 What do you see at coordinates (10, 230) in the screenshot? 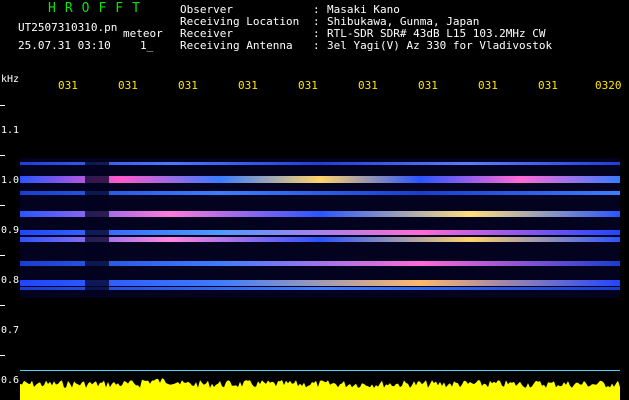
I see `frequency-label: 0.9` at bounding box center [10, 230].